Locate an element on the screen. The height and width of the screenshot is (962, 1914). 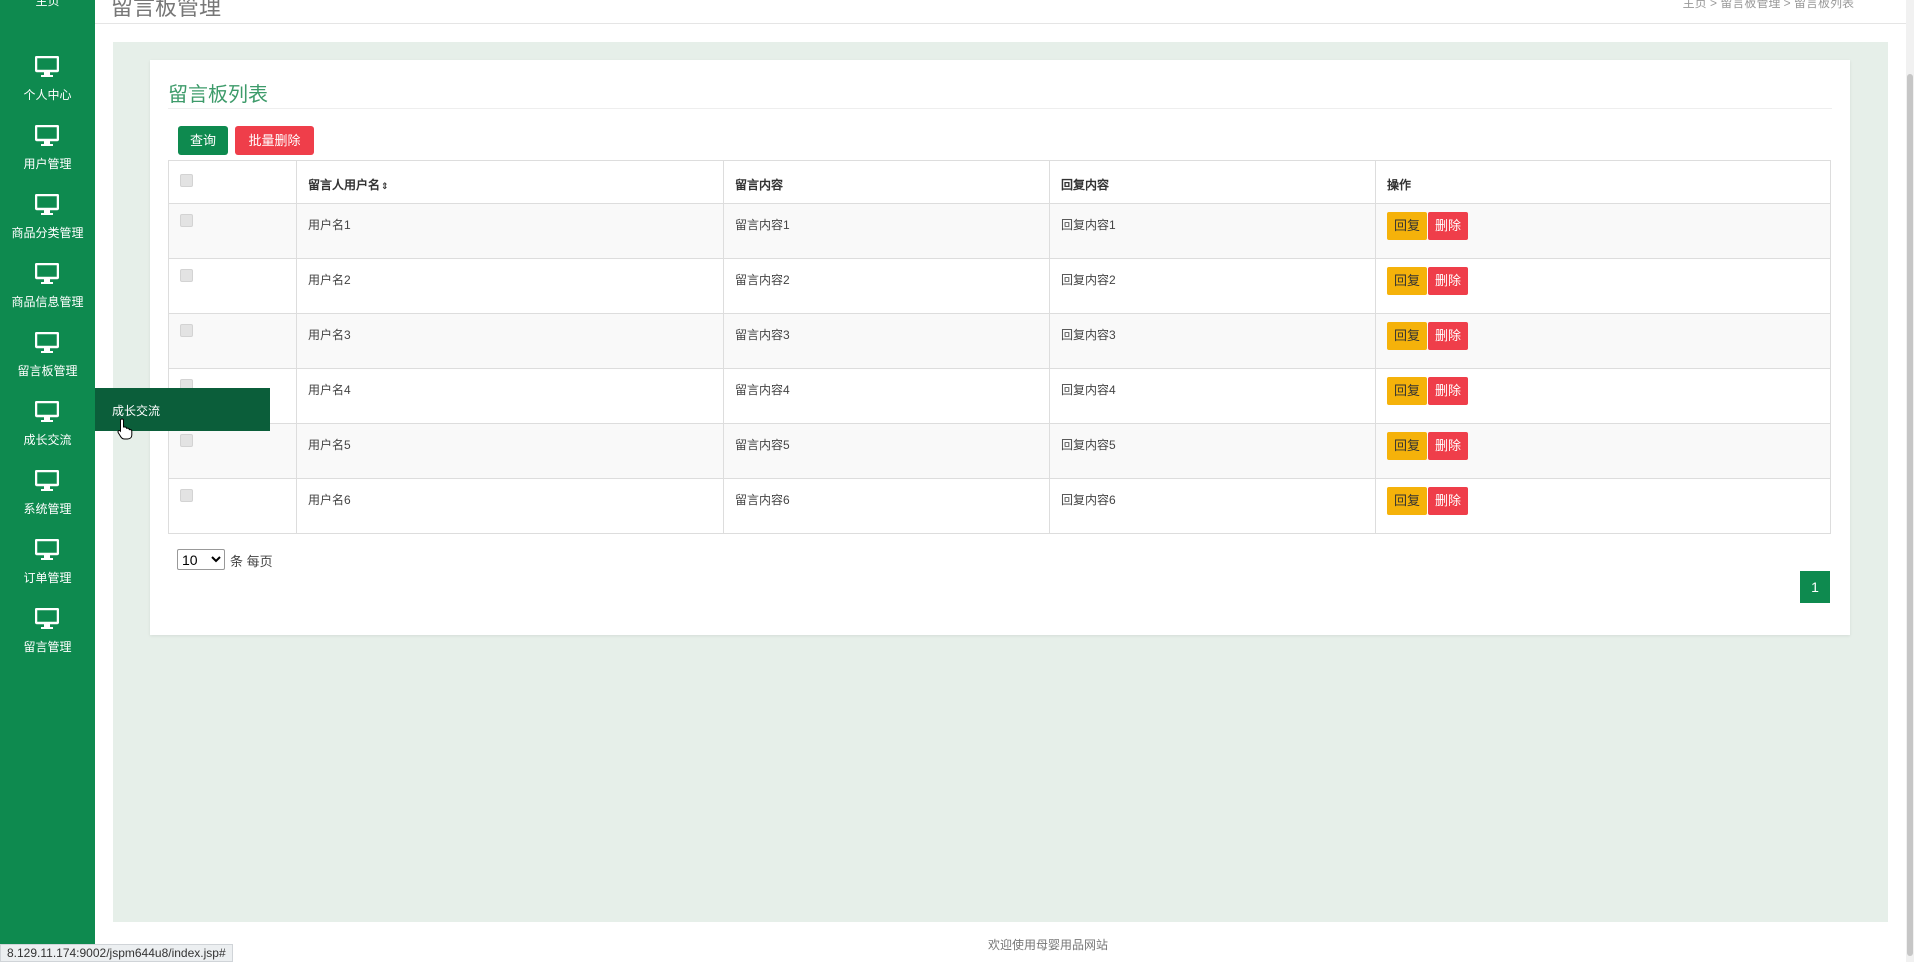
column-header-actions: 操作 is located at coordinates (1603, 182).